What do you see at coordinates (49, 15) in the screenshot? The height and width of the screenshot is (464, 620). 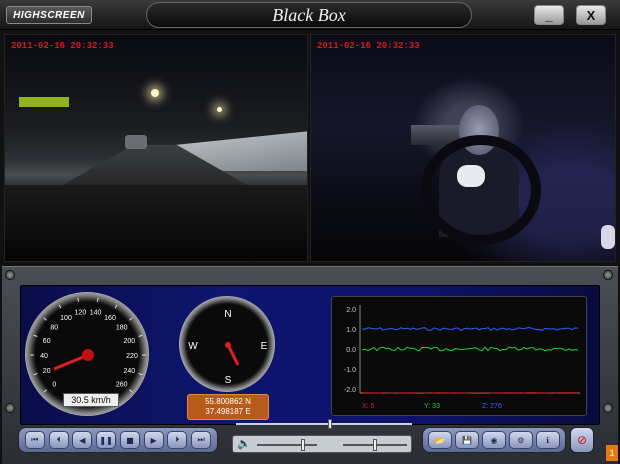 I see `brand-logo: HIGHSCREEN` at bounding box center [49, 15].